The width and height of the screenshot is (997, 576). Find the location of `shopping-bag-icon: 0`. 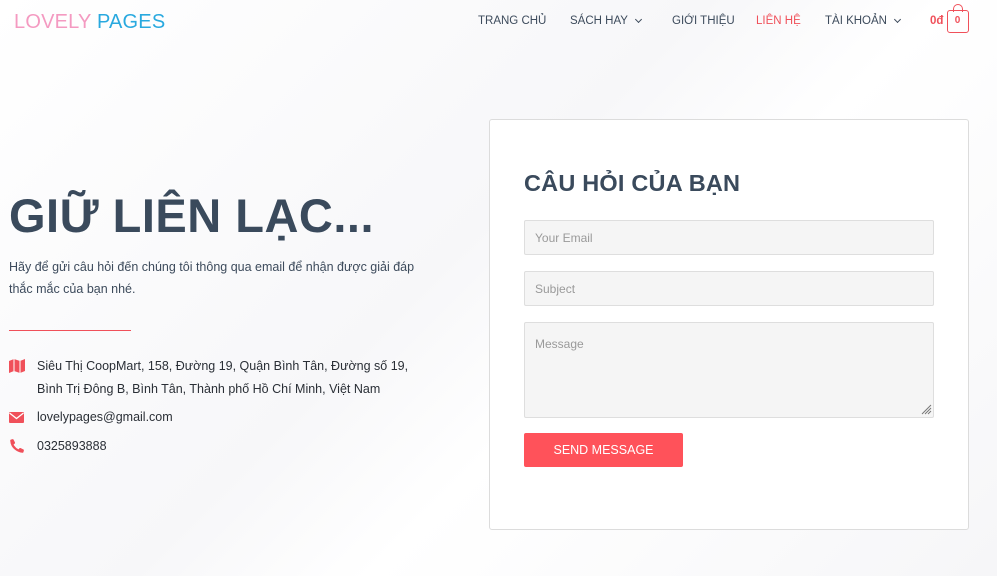

shopping-bag-icon: 0 is located at coordinates (958, 18).